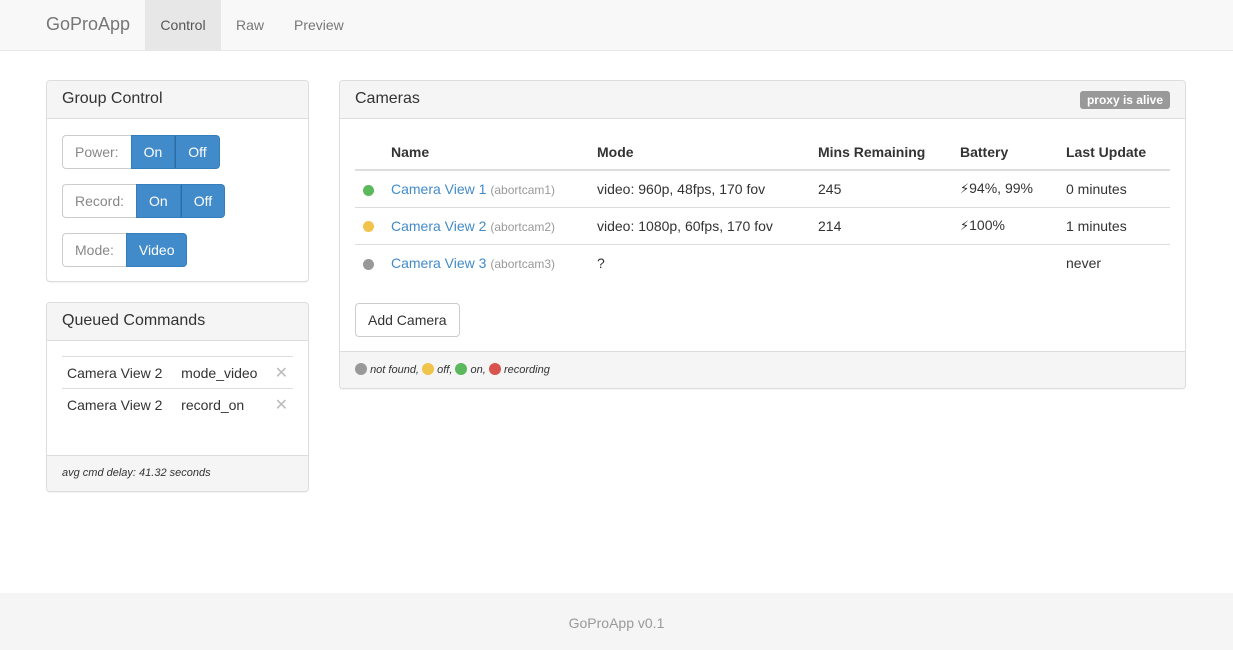 The image size is (1233, 650). Describe the element at coordinates (881, 226) in the screenshot. I see `camera-mins: 214` at that location.